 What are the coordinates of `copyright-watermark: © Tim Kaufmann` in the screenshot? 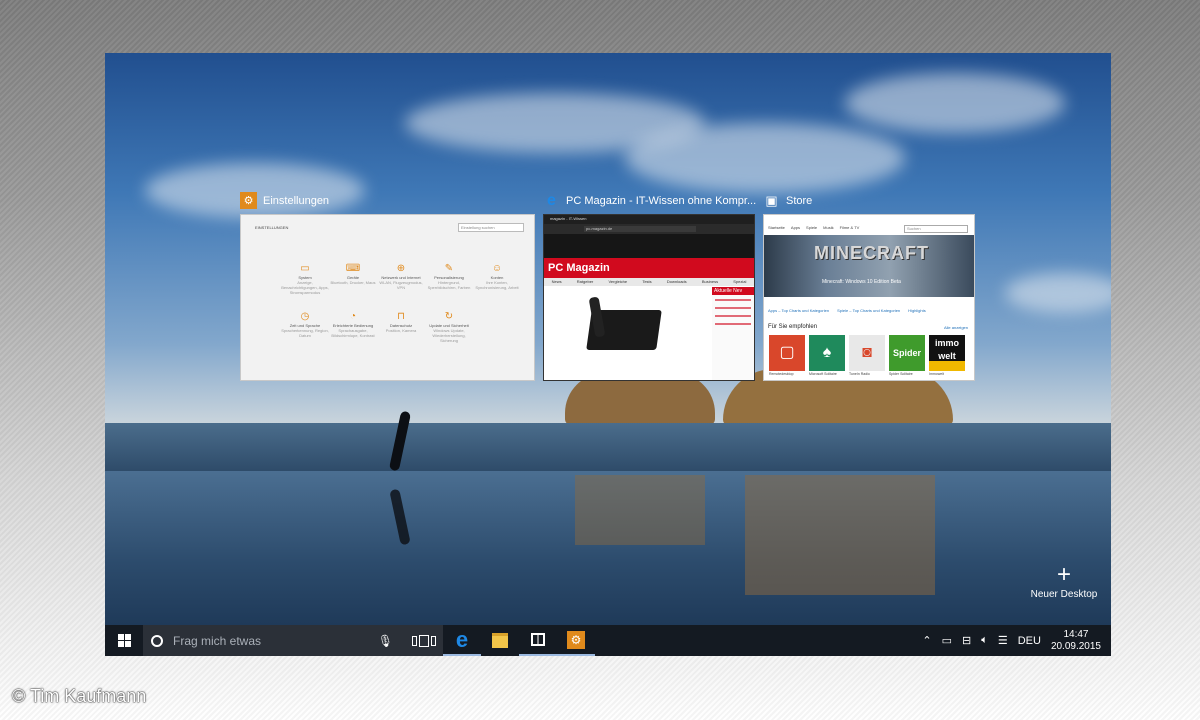 It's located at (79, 696).